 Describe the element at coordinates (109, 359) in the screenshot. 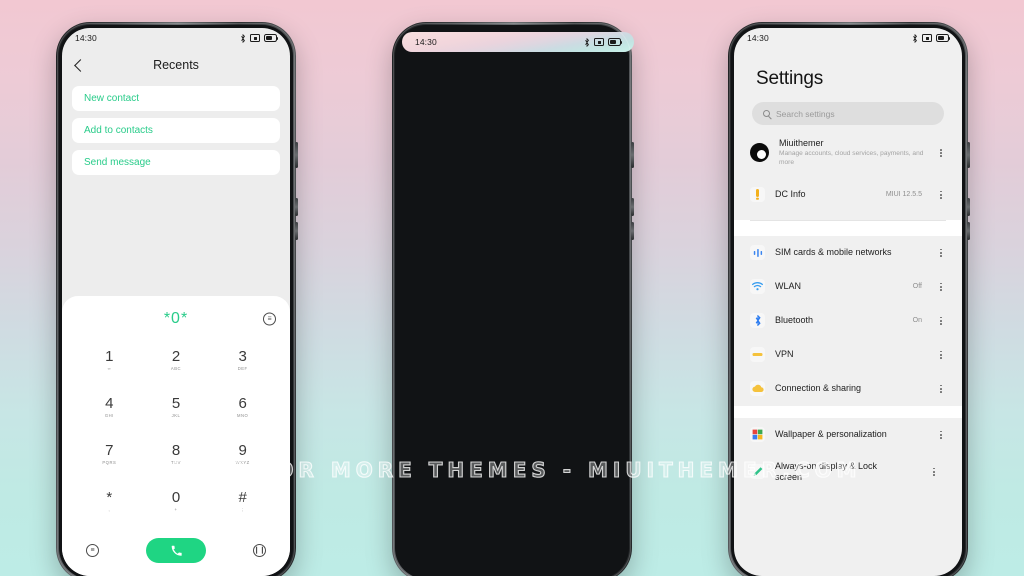

I see `key-1: 1 ∞` at that location.